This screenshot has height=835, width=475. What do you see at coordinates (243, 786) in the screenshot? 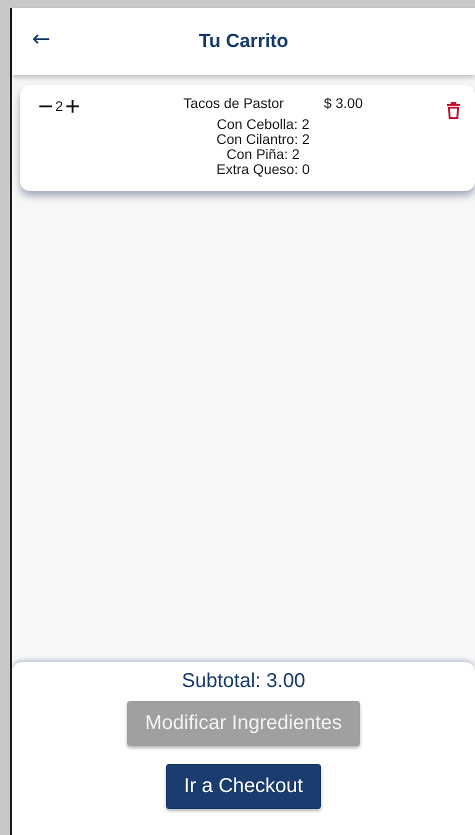
I see `checkout-button: Ir a Checkout` at bounding box center [243, 786].